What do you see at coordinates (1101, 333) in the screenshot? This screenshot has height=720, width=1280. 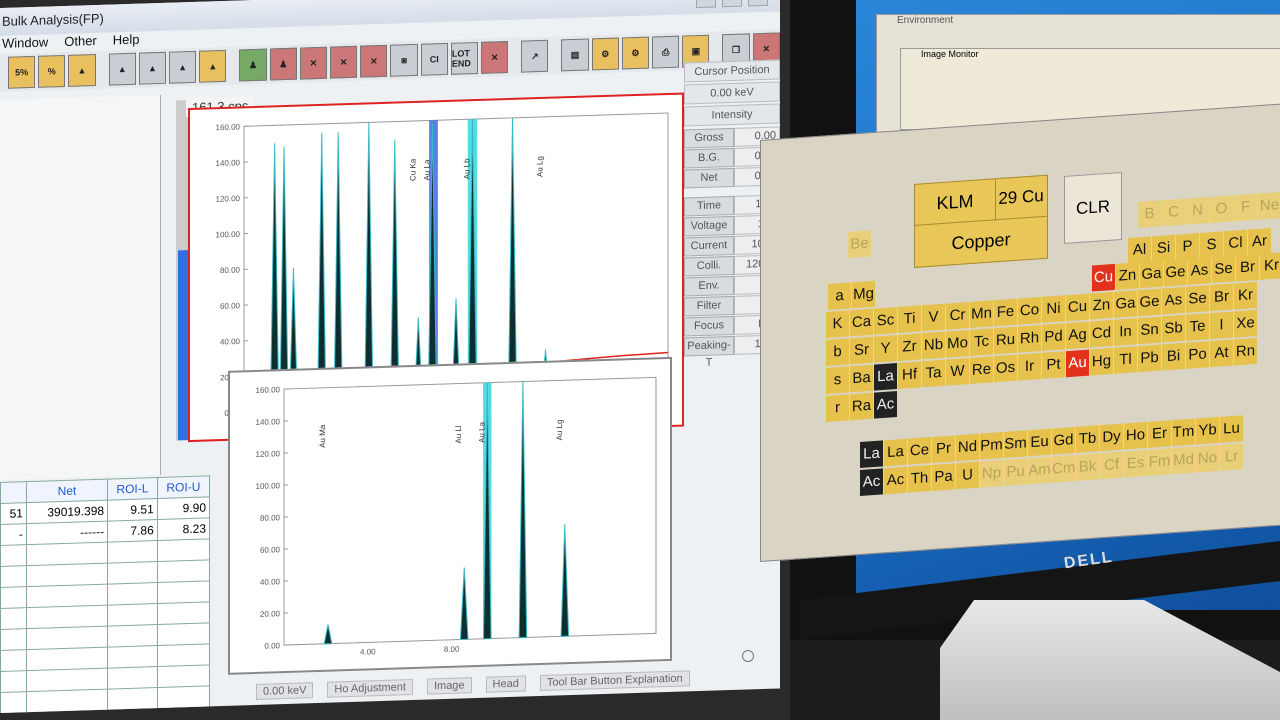 I see `element-cd: Cd` at bounding box center [1101, 333].